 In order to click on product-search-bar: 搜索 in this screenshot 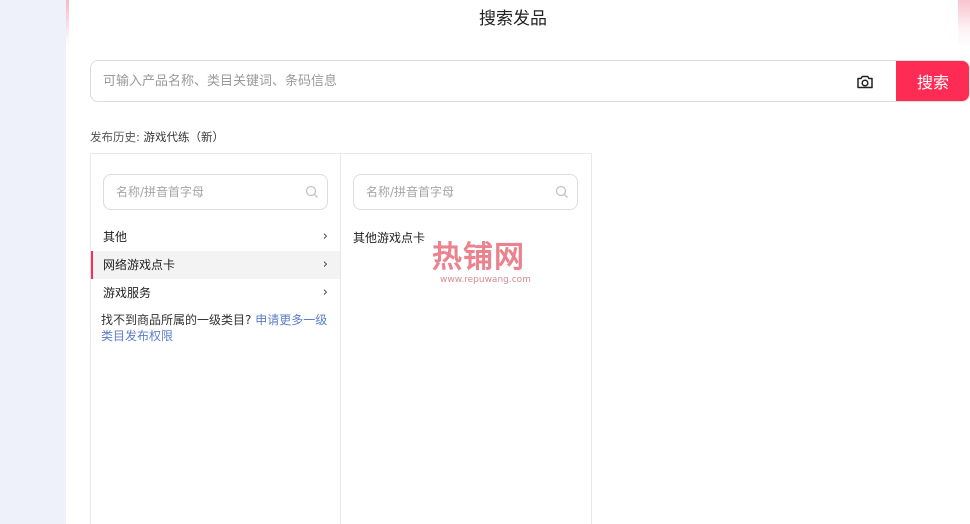, I will do `click(530, 81)`.